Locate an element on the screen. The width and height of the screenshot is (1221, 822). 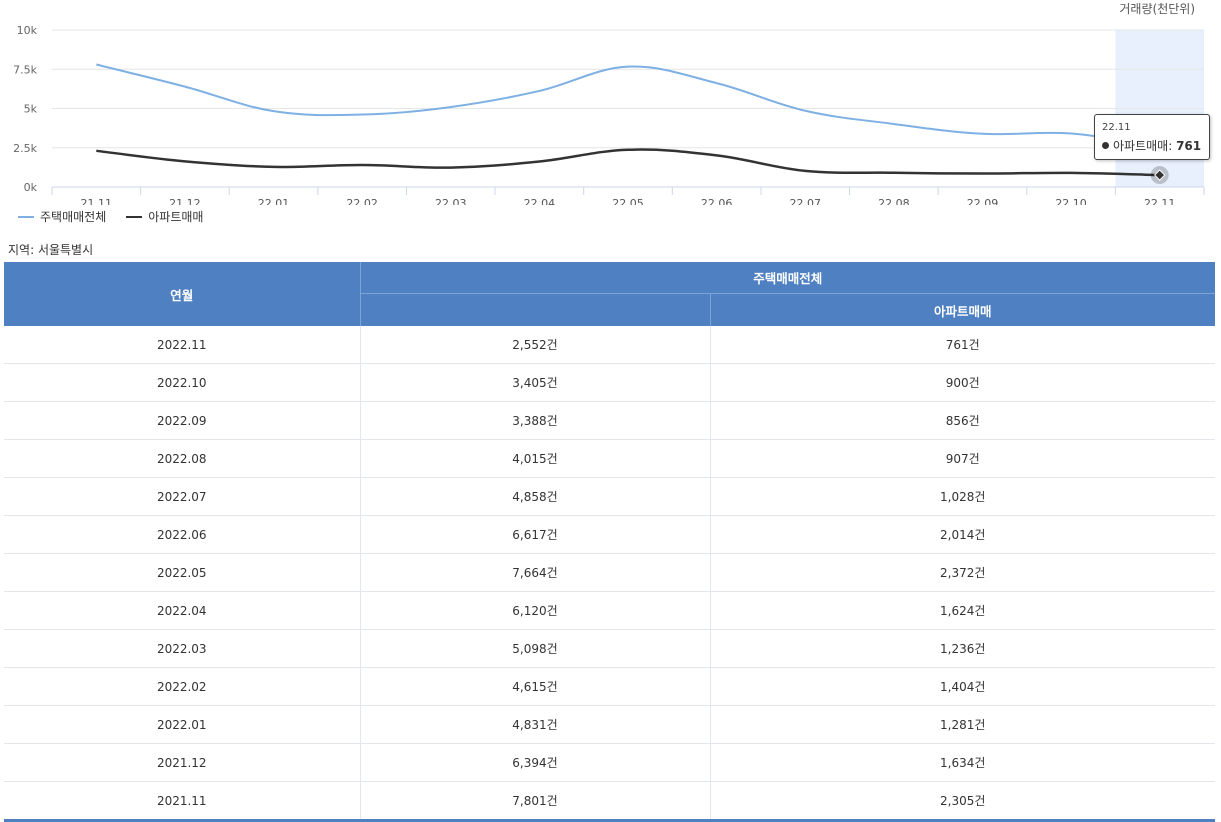
cell-apartment: 900건 is located at coordinates (963, 382).